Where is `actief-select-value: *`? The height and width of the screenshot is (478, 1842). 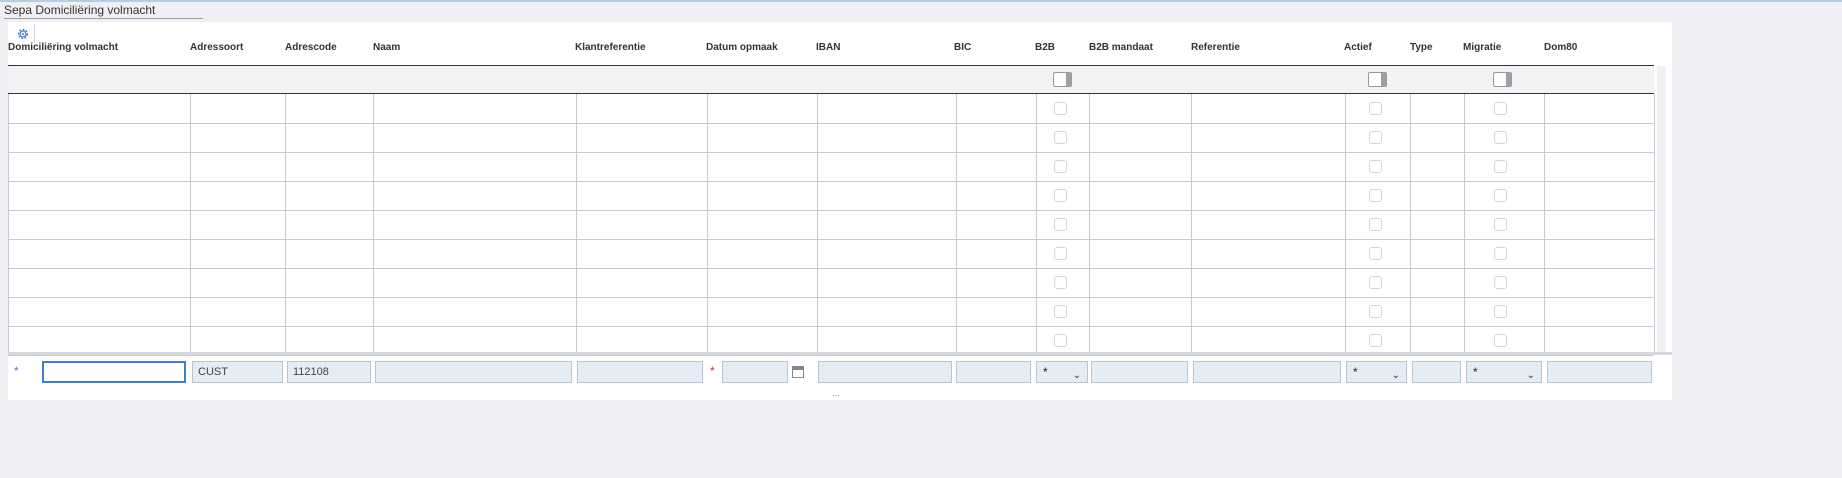
actief-select-value: * is located at coordinates (1355, 372).